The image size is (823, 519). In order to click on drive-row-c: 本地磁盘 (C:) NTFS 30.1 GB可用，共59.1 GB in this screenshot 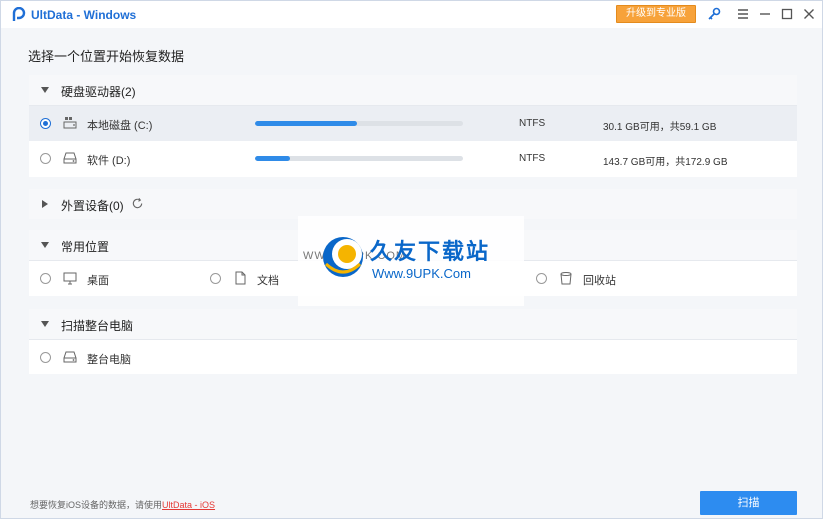, I will do `click(413, 123)`.